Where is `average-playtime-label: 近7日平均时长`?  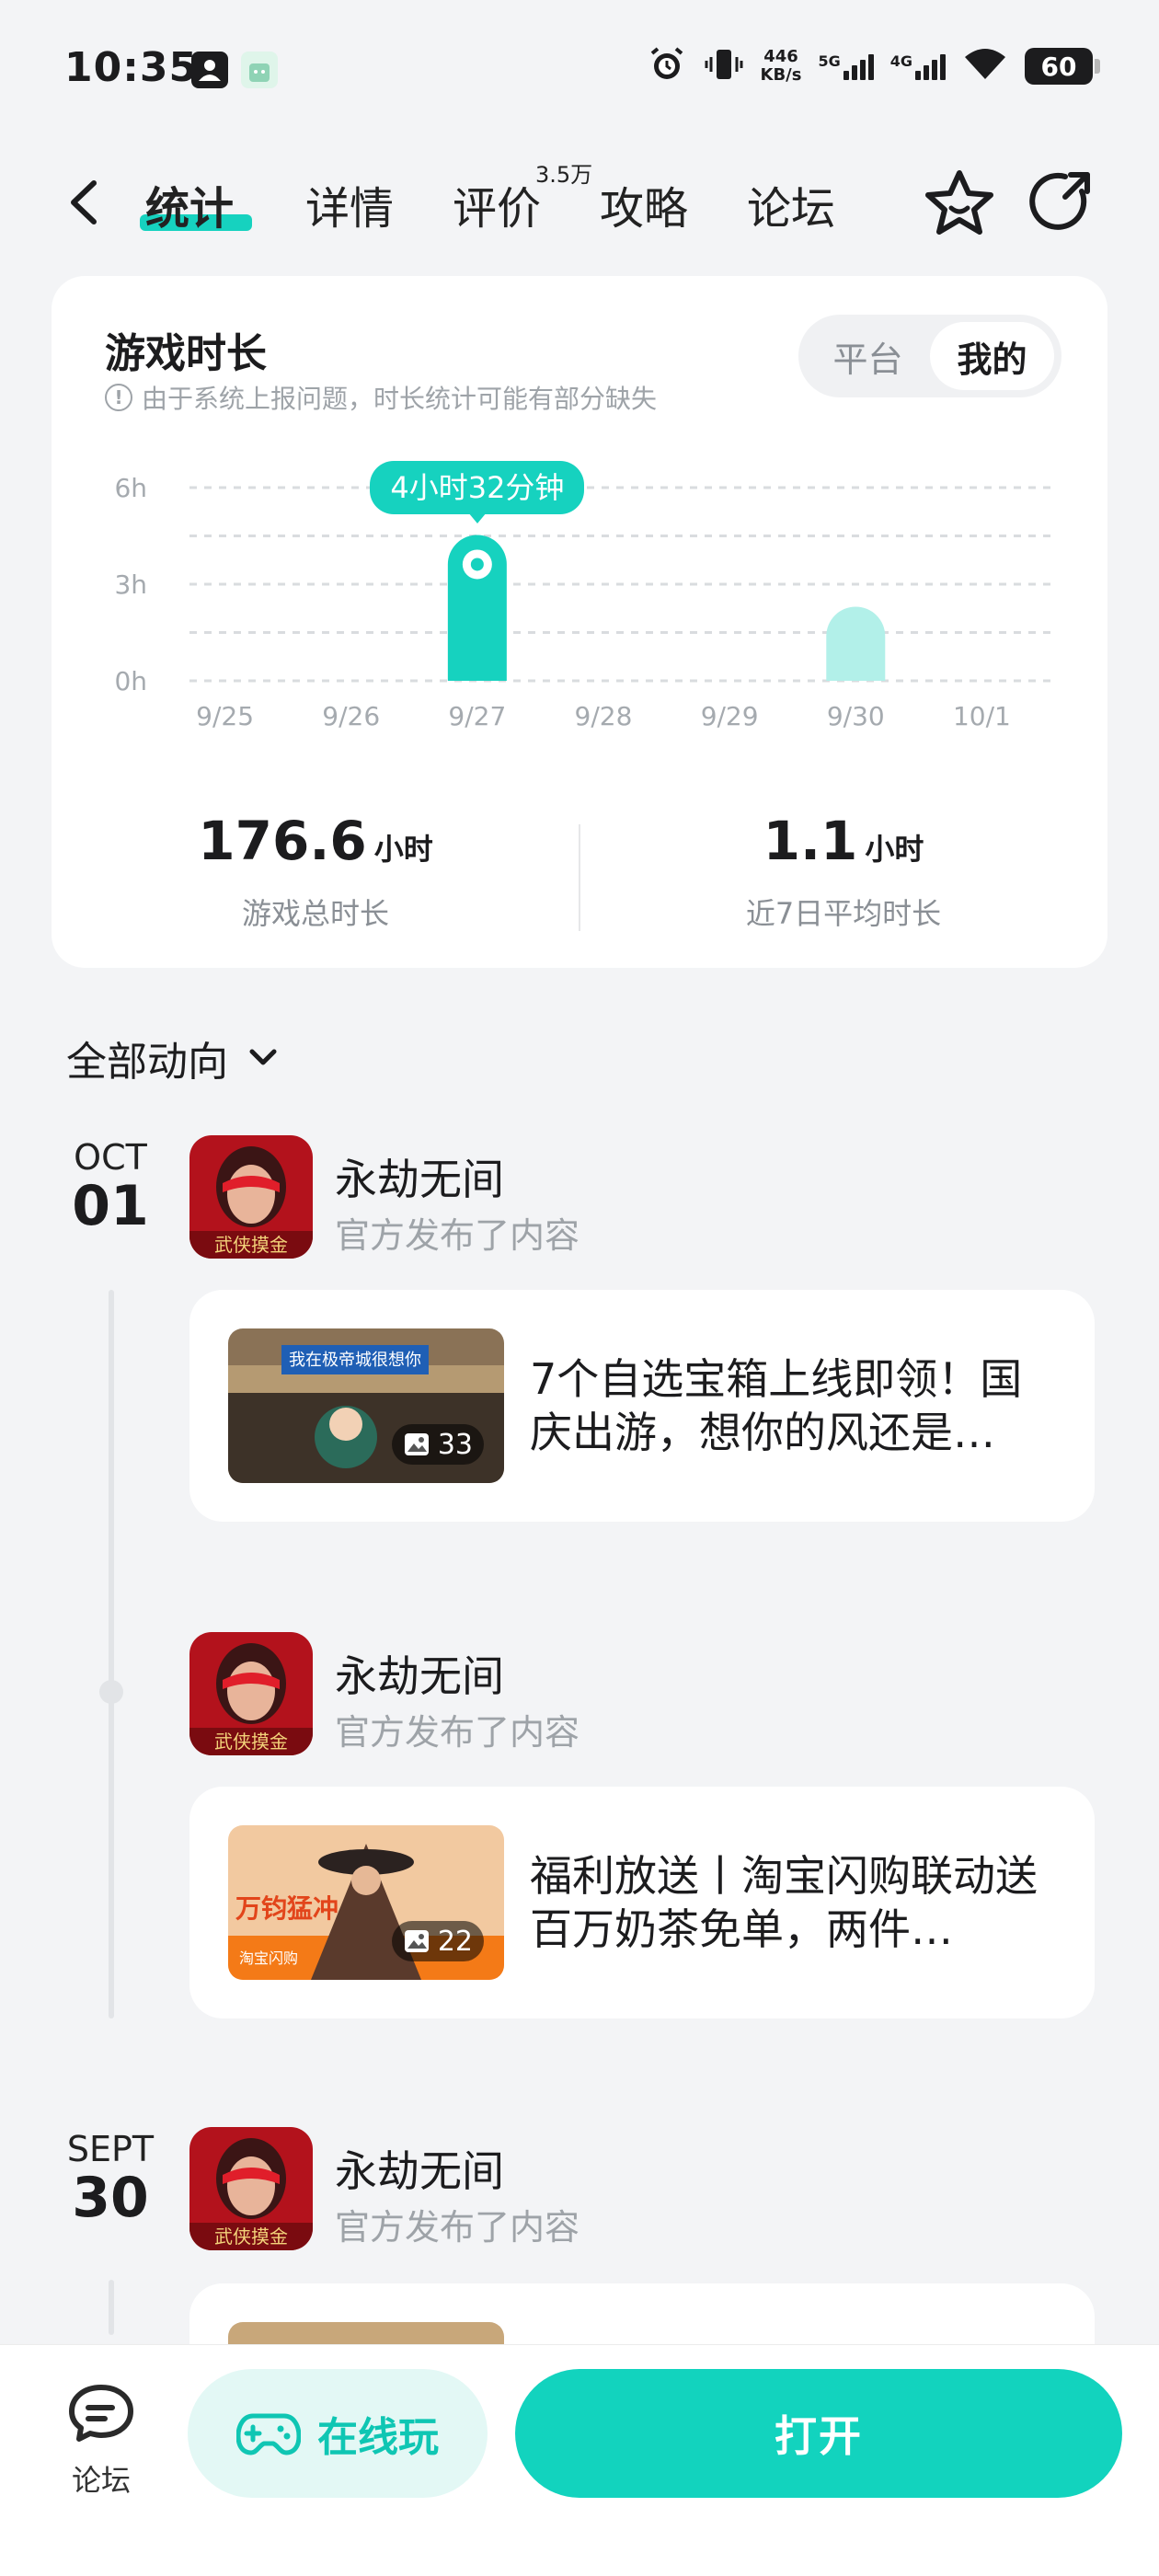 average-playtime-label: 近7日平均时长 is located at coordinates (843, 913).